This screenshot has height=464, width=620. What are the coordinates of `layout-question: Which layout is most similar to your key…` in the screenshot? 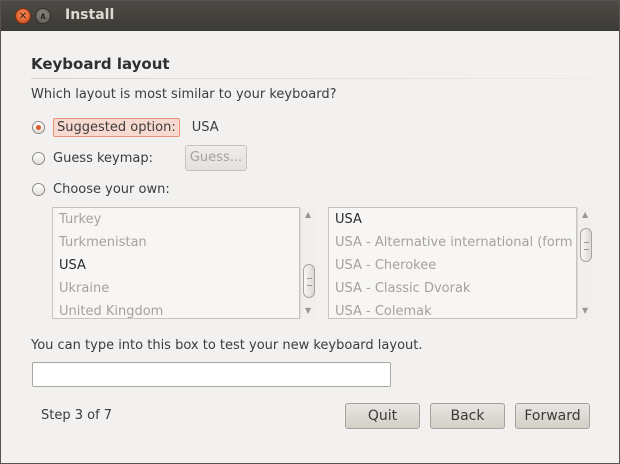 It's located at (184, 94).